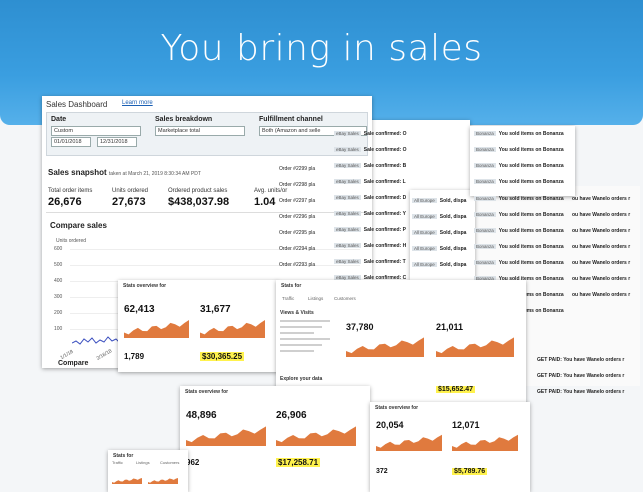 This screenshot has height=492, width=643. I want to click on snapshot-title-text: Sales snapshot, so click(77, 172).